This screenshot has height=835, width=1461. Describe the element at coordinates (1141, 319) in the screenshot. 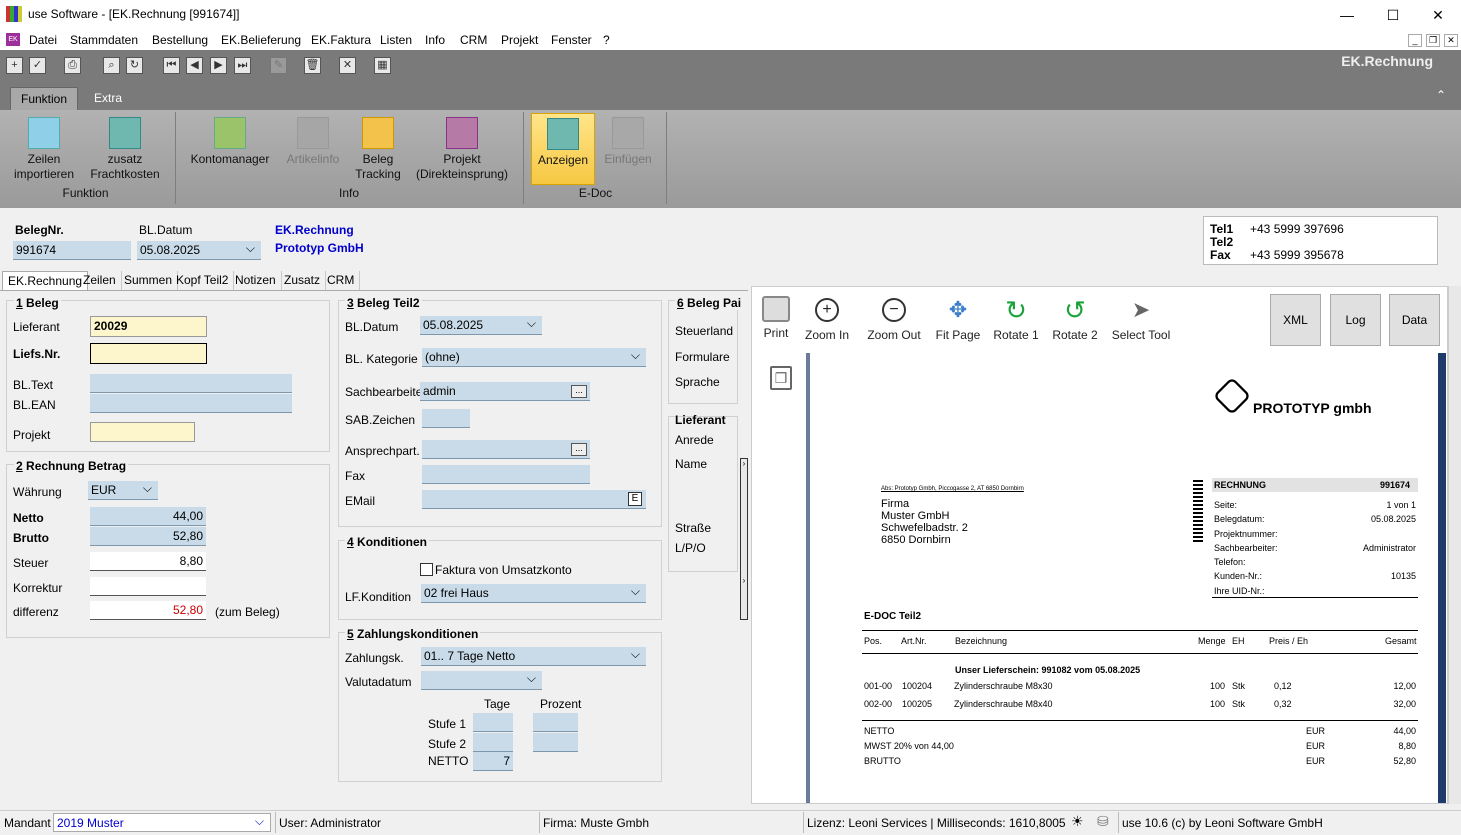

I see `select-tool-button: ➤ Select Tool` at that location.